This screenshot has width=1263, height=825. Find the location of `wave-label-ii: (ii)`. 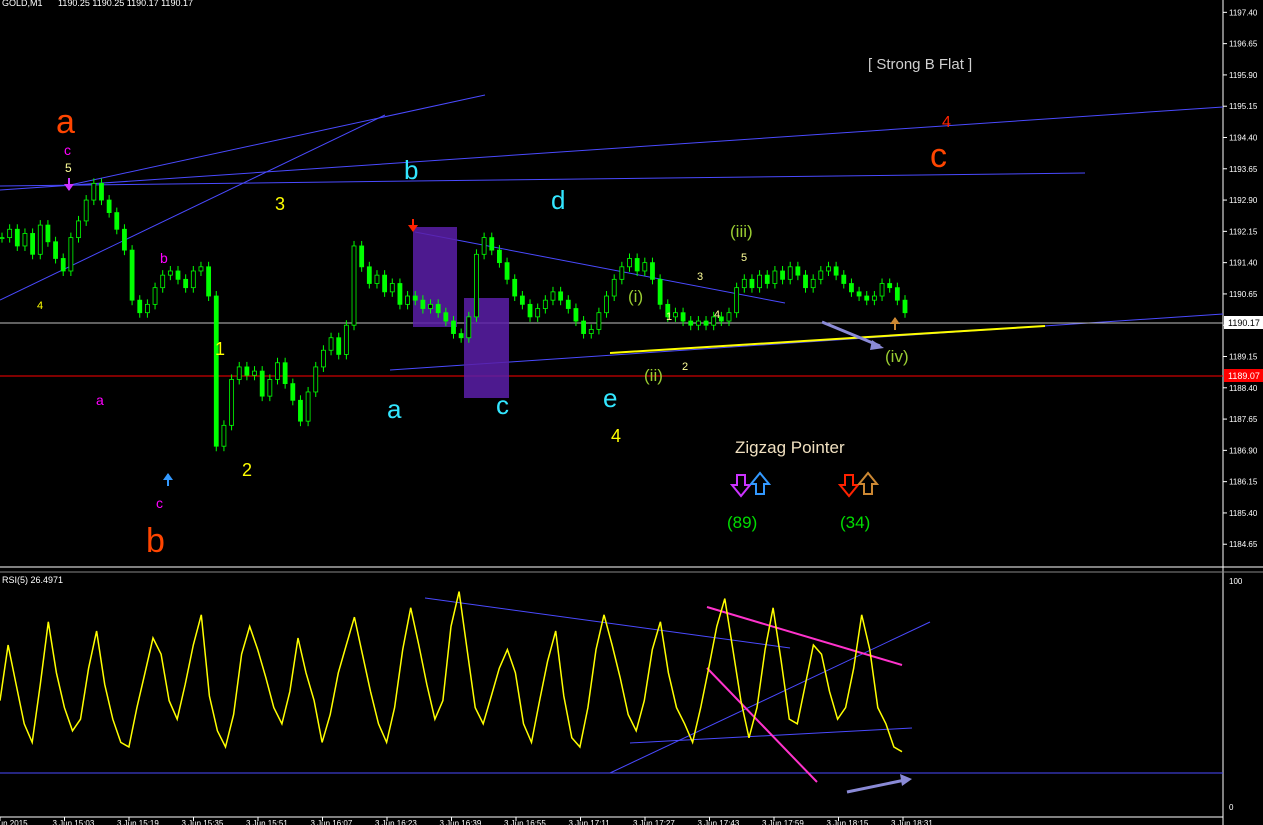

wave-label-ii: (ii) is located at coordinates (653, 375).